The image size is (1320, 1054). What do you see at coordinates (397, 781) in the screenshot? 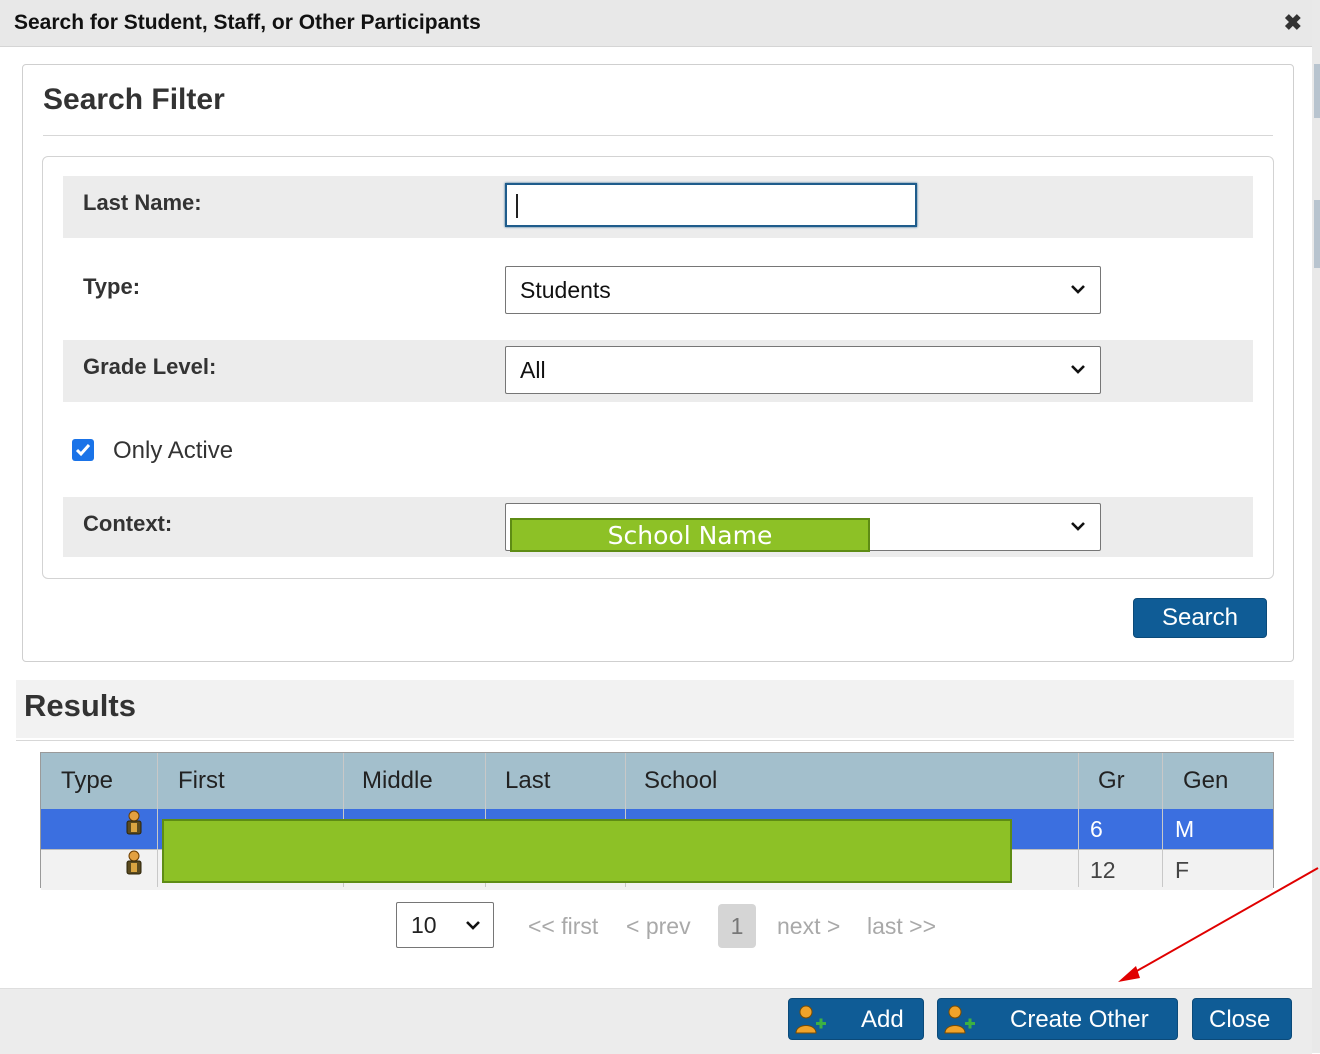
I see `column-header-middle: Middle` at bounding box center [397, 781].